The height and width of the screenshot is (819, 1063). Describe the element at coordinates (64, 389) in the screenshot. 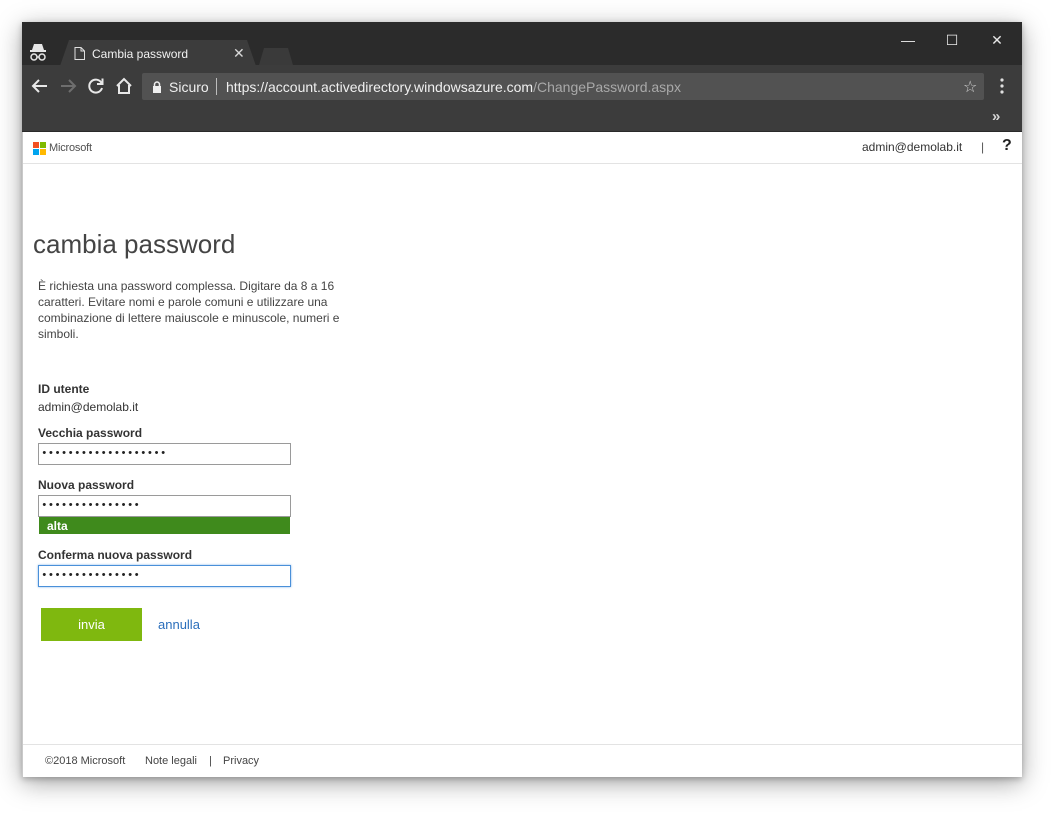

I see `user-id-label: ID utente` at that location.